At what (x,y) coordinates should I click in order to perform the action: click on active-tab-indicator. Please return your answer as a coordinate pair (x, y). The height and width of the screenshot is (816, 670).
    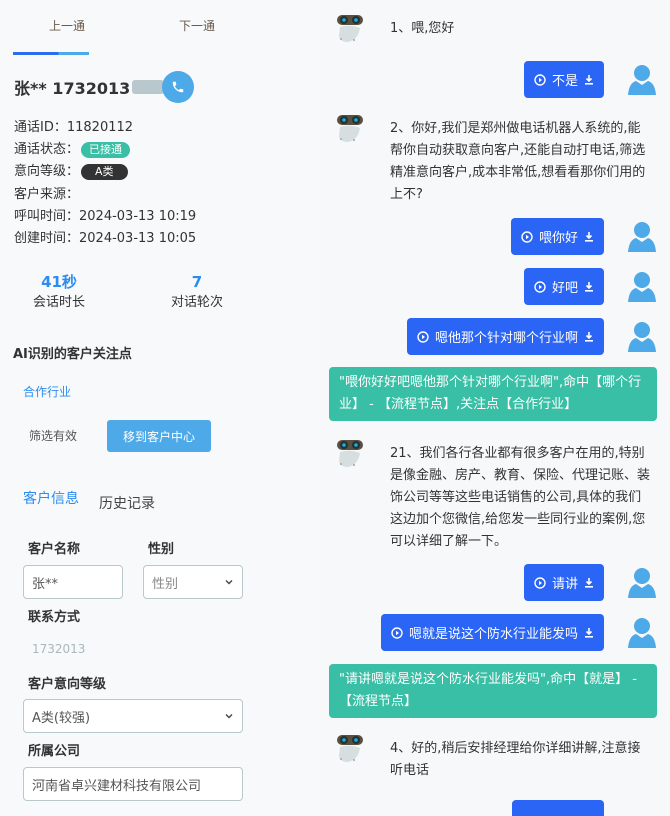
    Looking at the image, I should click on (51, 53).